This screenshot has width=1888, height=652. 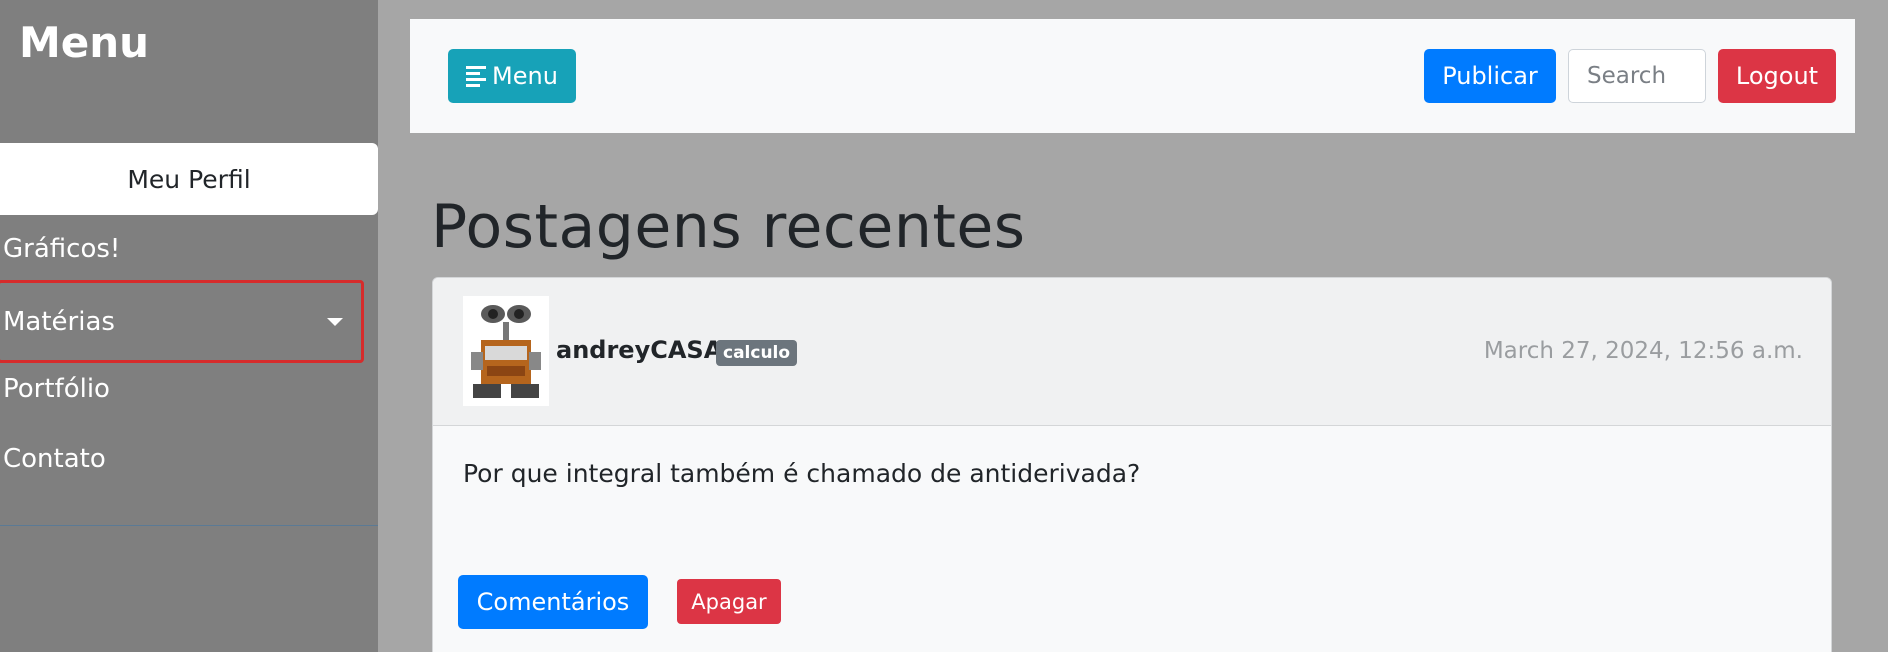 What do you see at coordinates (1132, 76) in the screenshot?
I see `top-navbar: Menu Publicar Logout` at bounding box center [1132, 76].